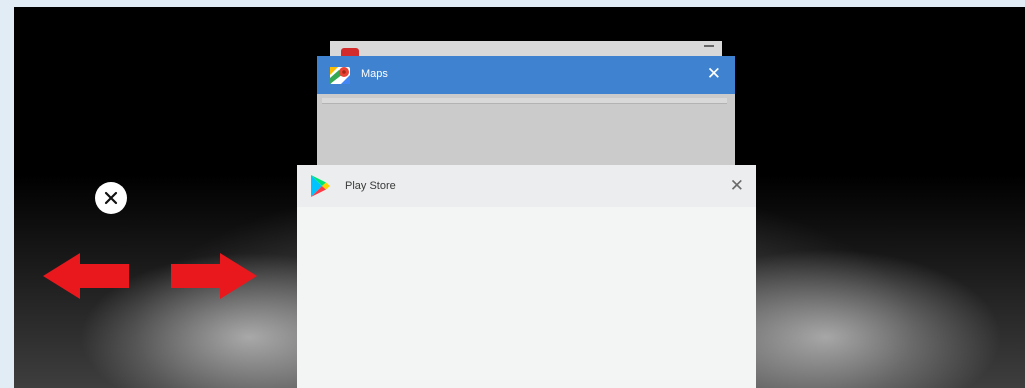 The width and height of the screenshot is (1025, 388). Describe the element at coordinates (526, 186) in the screenshot. I see `recent-card-play-store-header: Play Store ✕` at that location.